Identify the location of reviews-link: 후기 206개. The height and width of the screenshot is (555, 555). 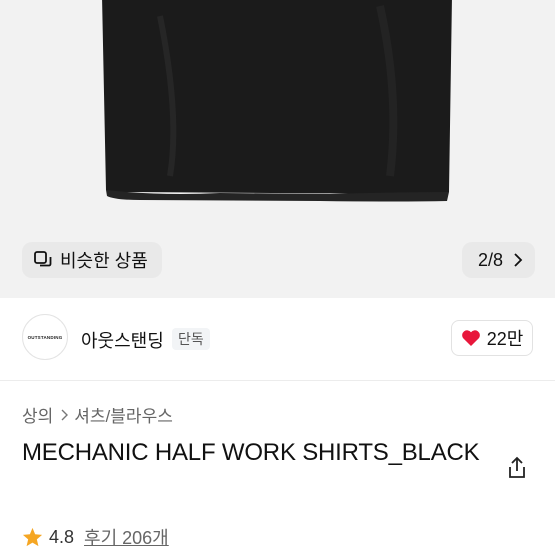
(126, 537).